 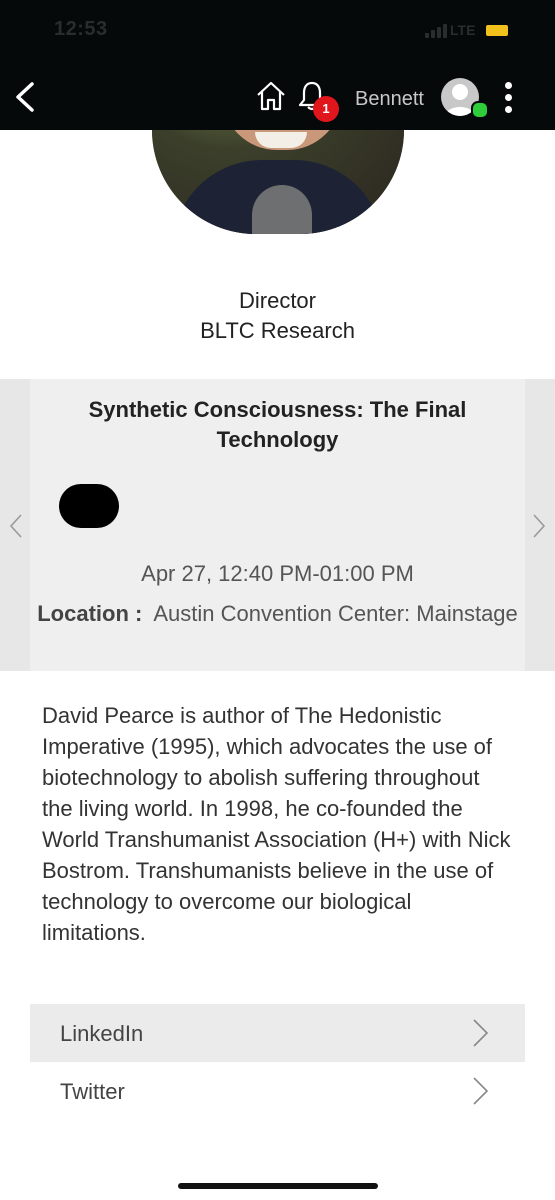 What do you see at coordinates (89, 506) in the screenshot?
I see `redaction-mark` at bounding box center [89, 506].